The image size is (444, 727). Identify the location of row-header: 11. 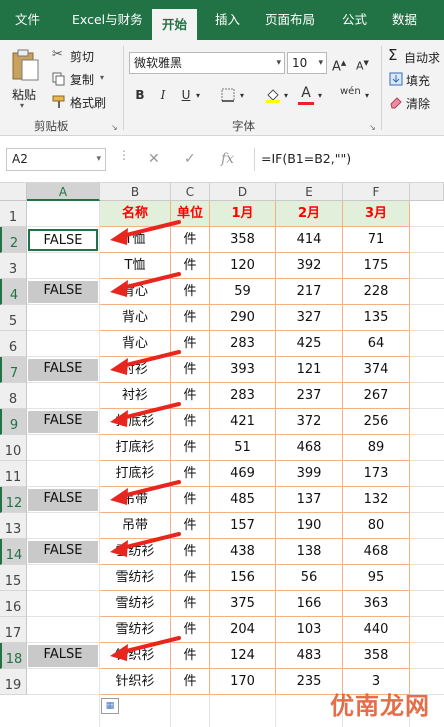
(13, 474).